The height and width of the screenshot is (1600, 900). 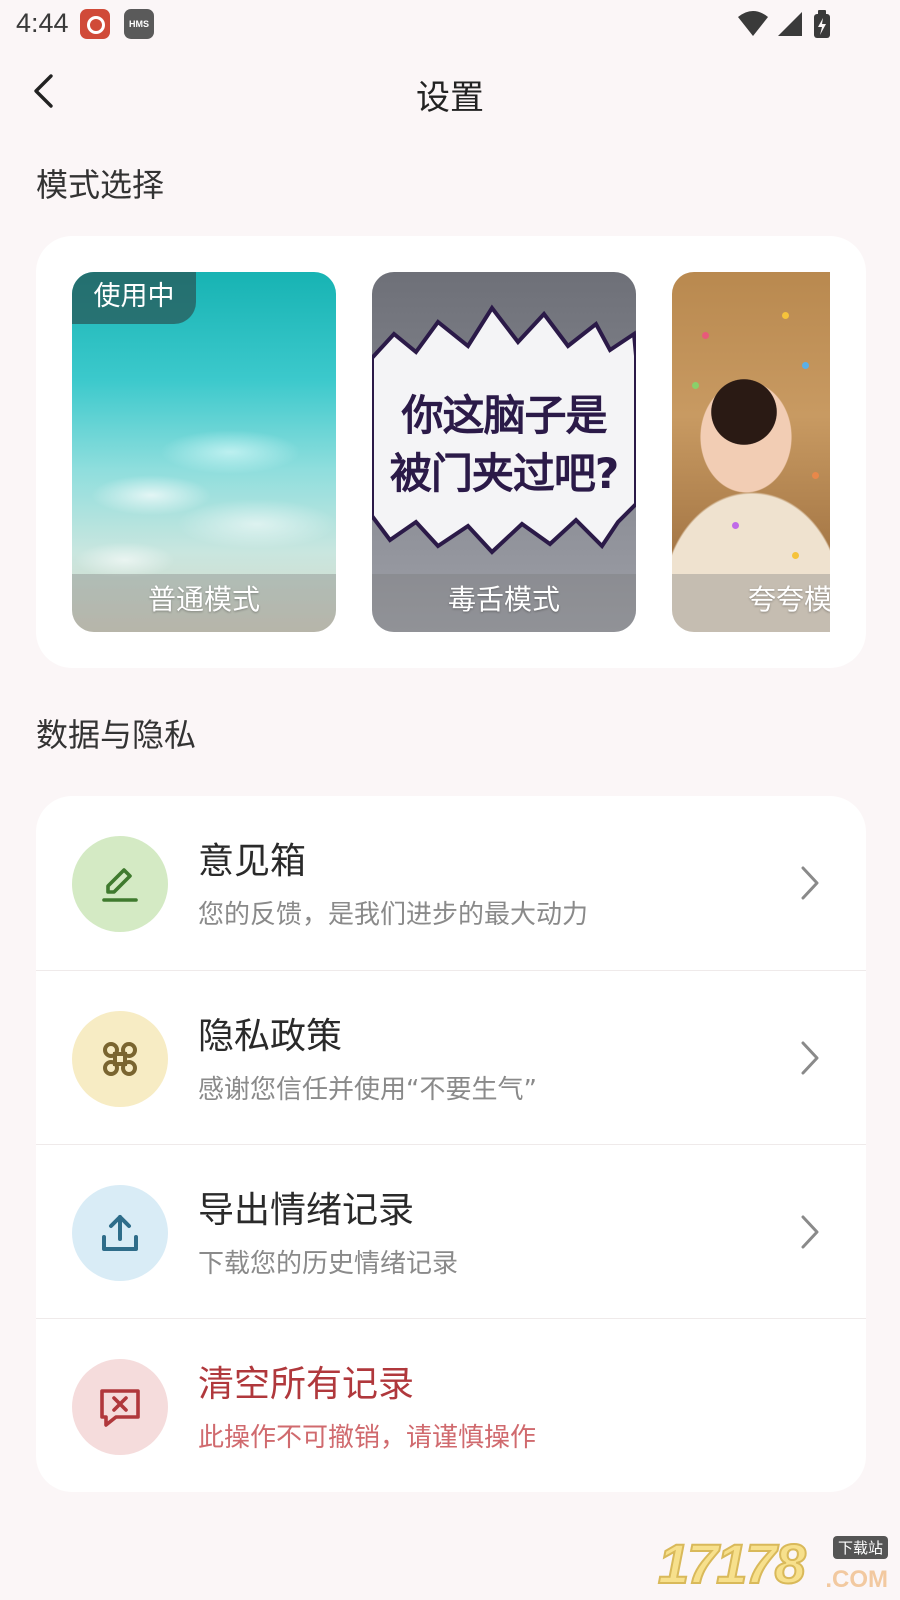 What do you see at coordinates (139, 24) in the screenshot?
I see `hms-icon: HMS` at bounding box center [139, 24].